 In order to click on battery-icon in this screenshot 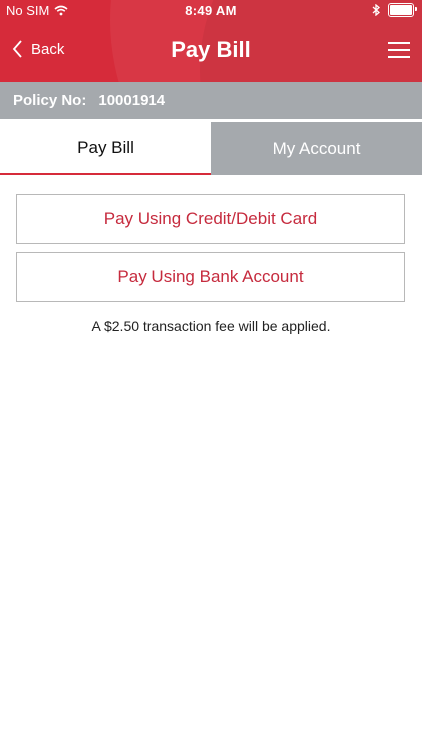, I will do `click(402, 10)`.